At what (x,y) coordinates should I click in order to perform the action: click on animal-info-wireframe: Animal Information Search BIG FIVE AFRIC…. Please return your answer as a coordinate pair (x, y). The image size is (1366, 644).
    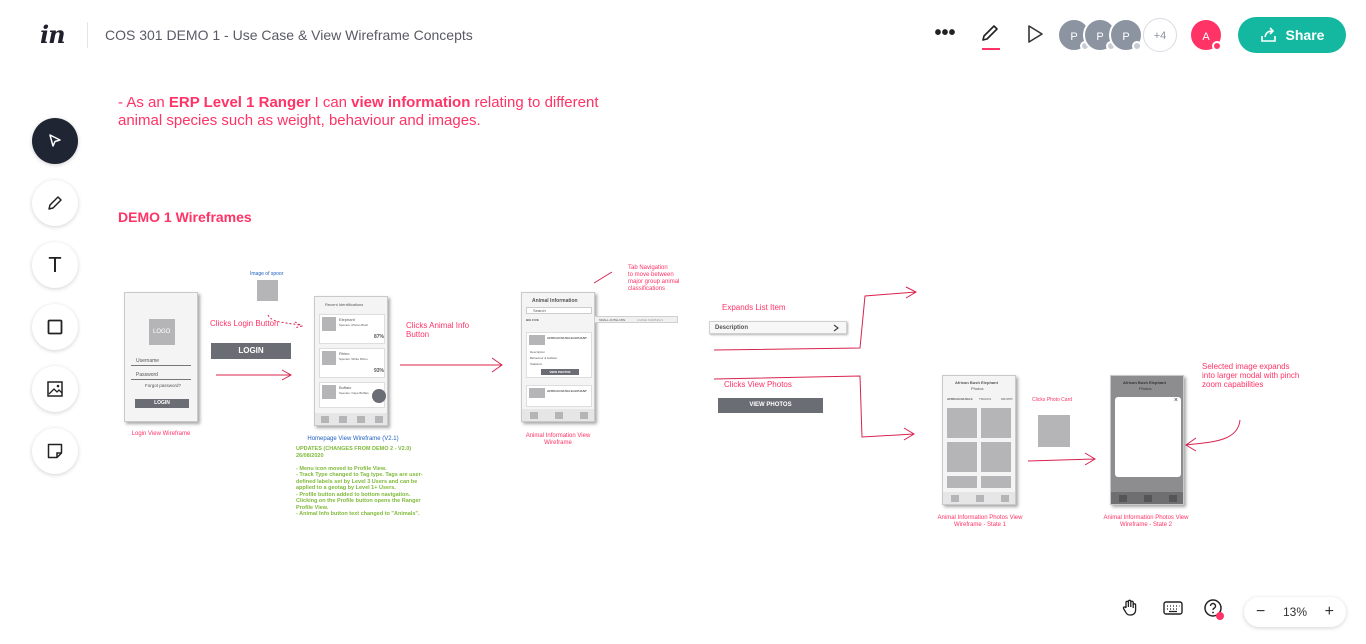
    Looking at the image, I should click on (558, 357).